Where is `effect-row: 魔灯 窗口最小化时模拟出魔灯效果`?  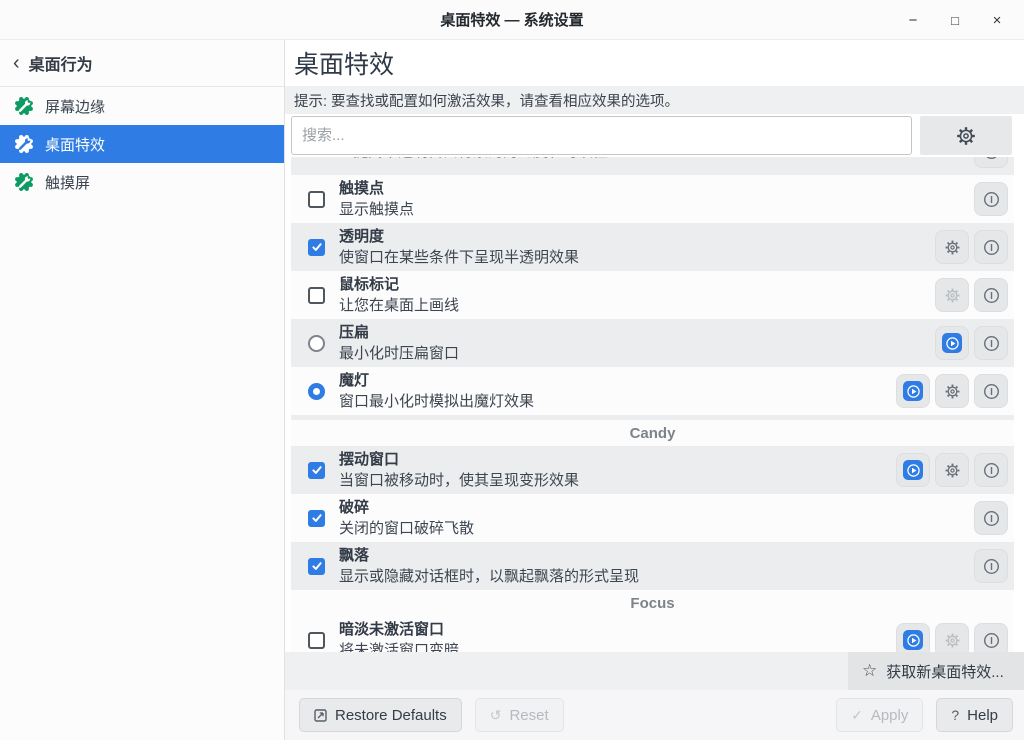 effect-row: 魔灯 窗口最小化时模拟出魔灯效果 is located at coordinates (652, 391).